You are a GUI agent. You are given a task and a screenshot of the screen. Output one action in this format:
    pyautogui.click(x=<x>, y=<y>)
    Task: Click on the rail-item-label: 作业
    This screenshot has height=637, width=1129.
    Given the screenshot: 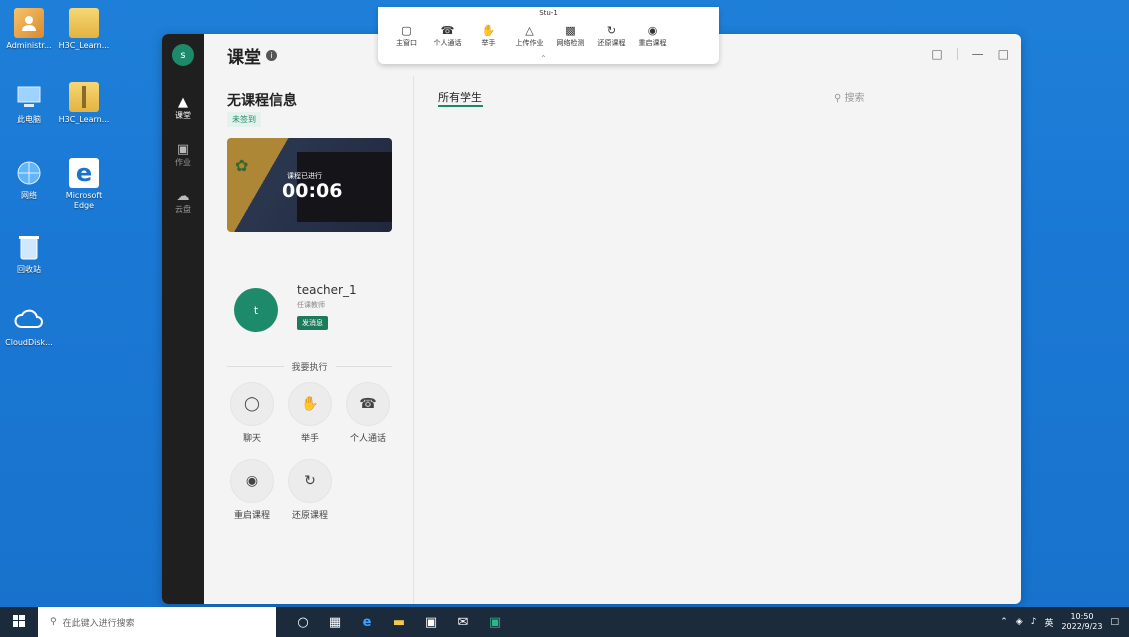 What is the action you would take?
    pyautogui.click(x=183, y=162)
    